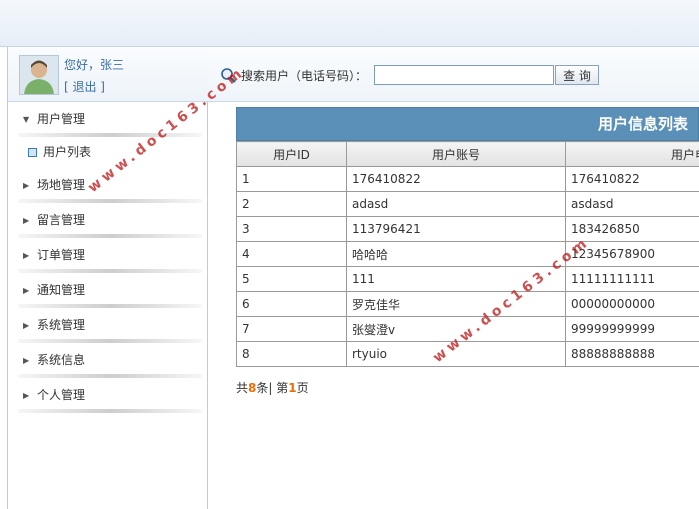 The image size is (699, 509). What do you see at coordinates (291, 154) in the screenshot?
I see `column-header-id: 用户ID` at bounding box center [291, 154].